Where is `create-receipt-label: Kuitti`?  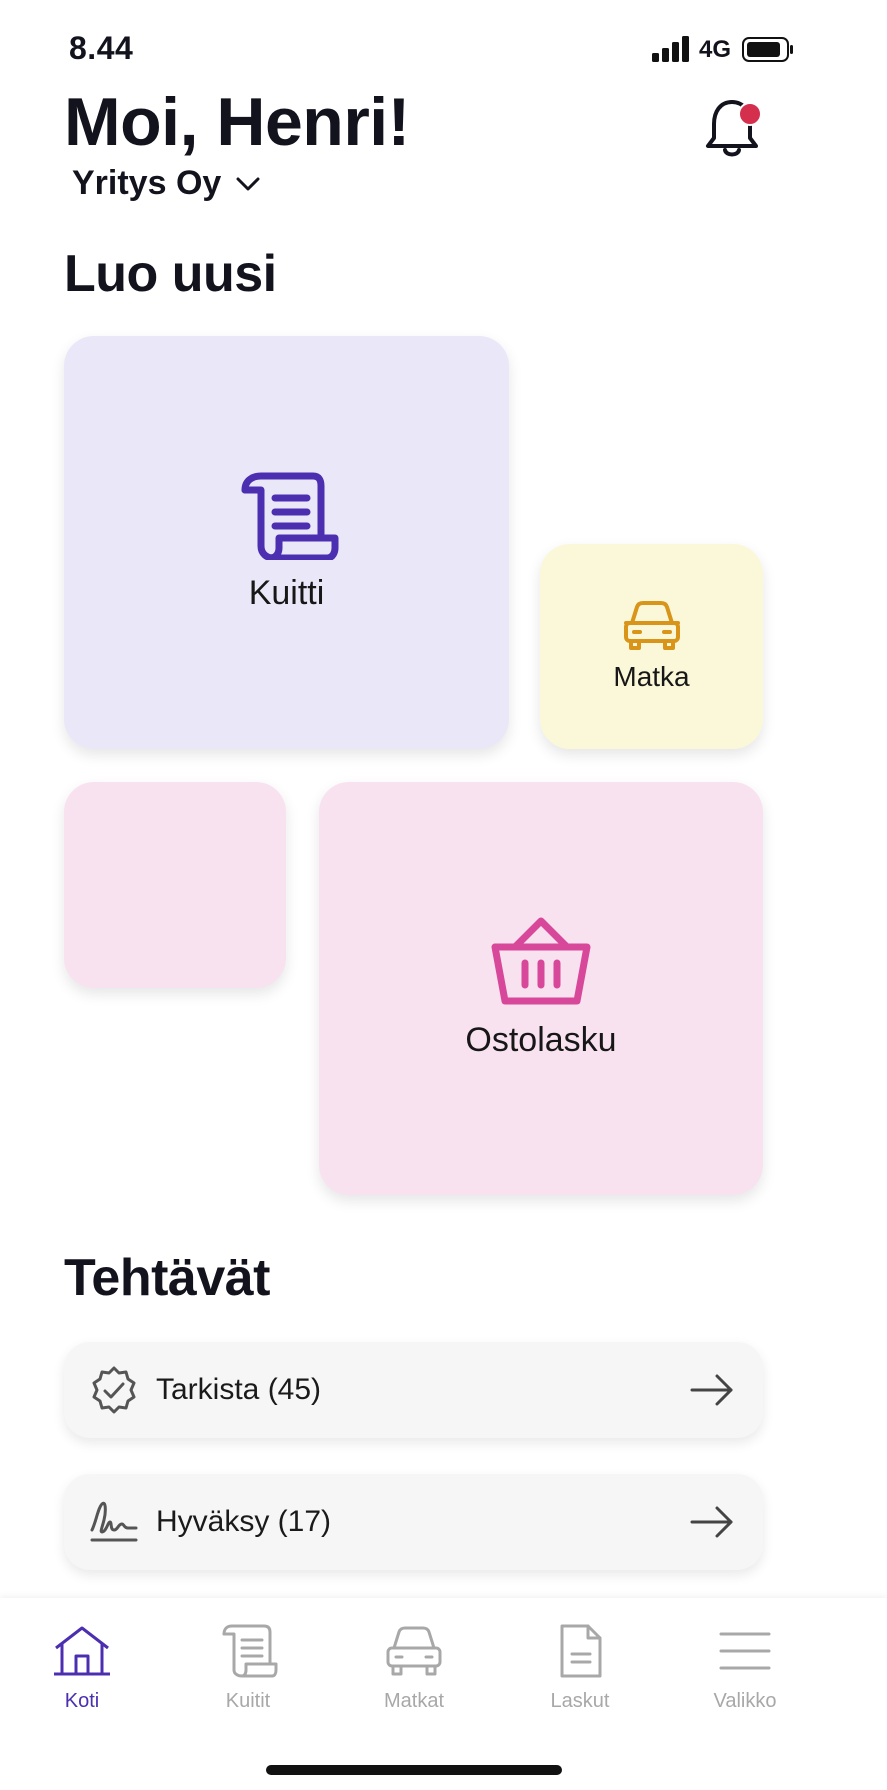 create-receipt-label: Kuitti is located at coordinates (286, 593).